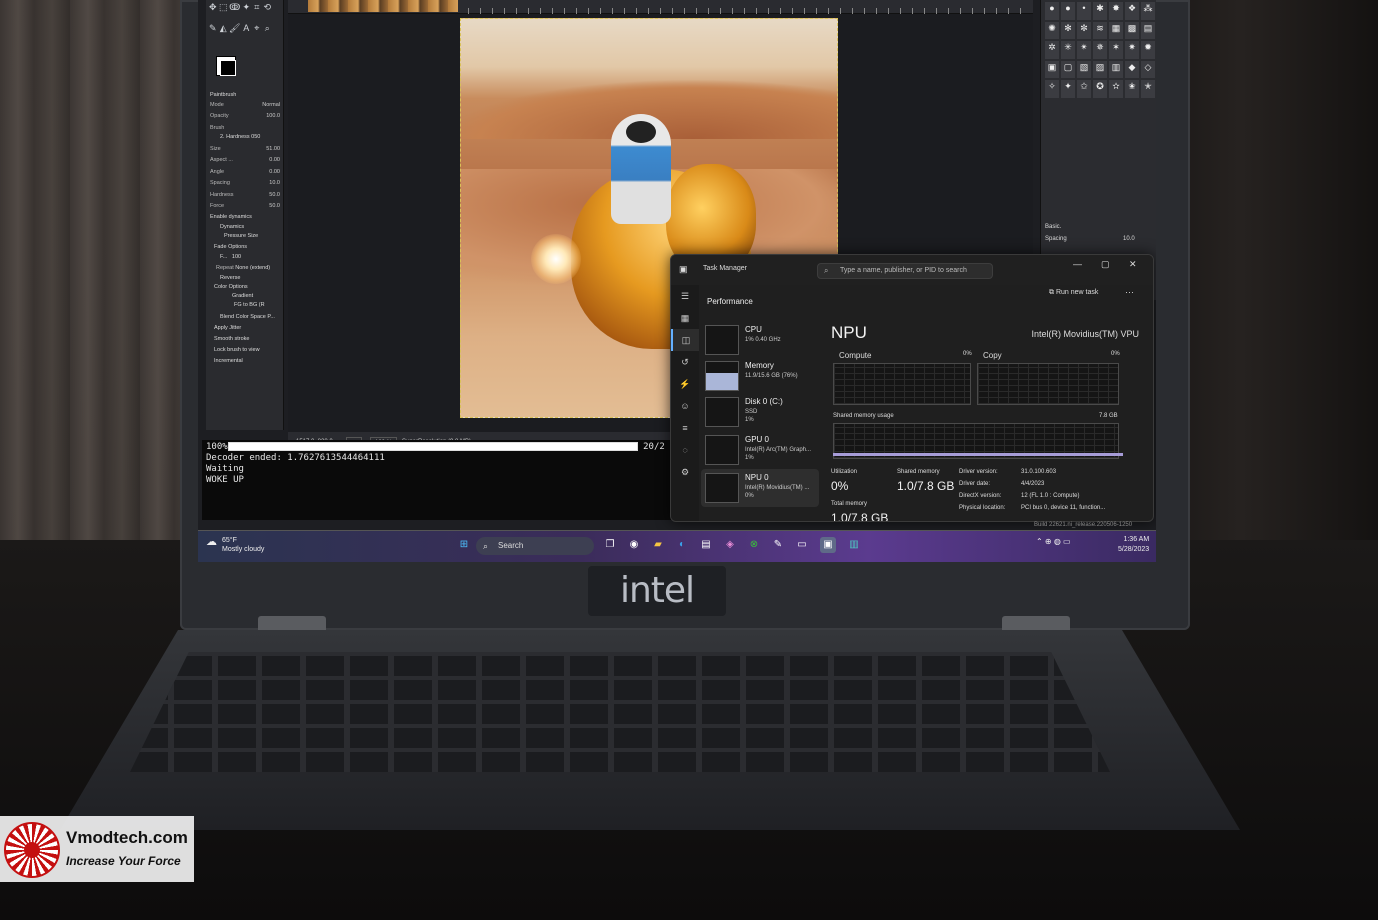  Describe the element at coordinates (1116, 50) in the screenshot. I see `brush-preset: ✶` at that location.